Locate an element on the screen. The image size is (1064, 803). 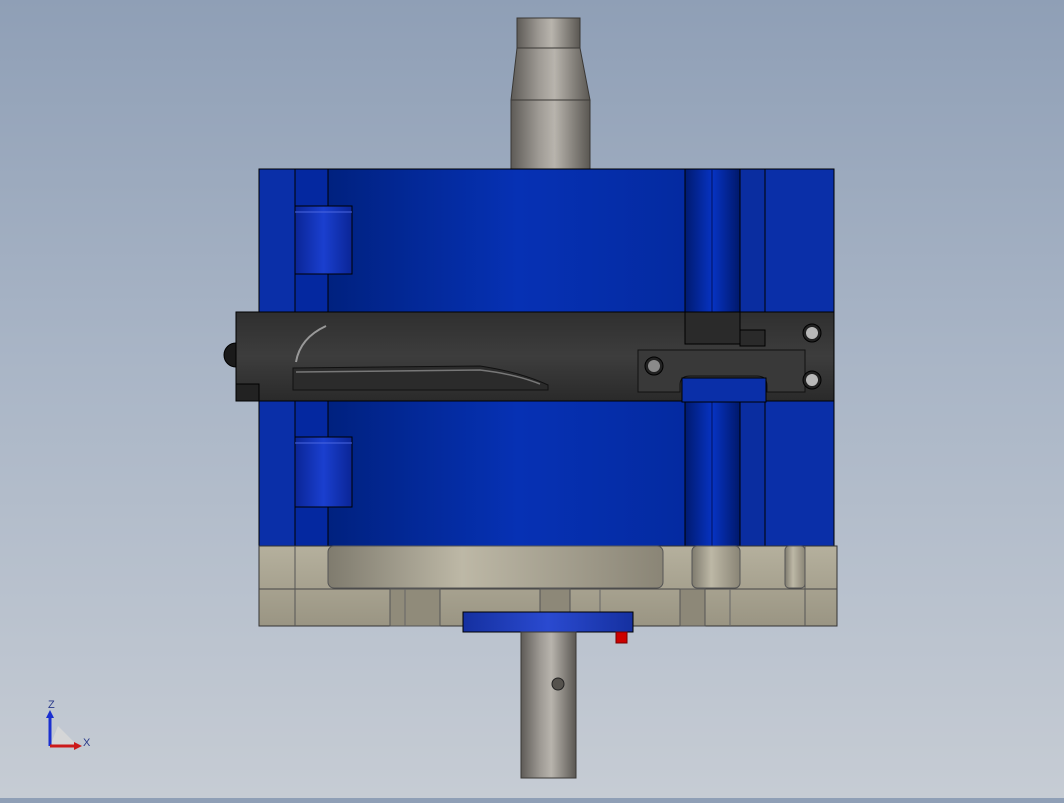
housing-tab-upper is located at coordinates (323, 240).